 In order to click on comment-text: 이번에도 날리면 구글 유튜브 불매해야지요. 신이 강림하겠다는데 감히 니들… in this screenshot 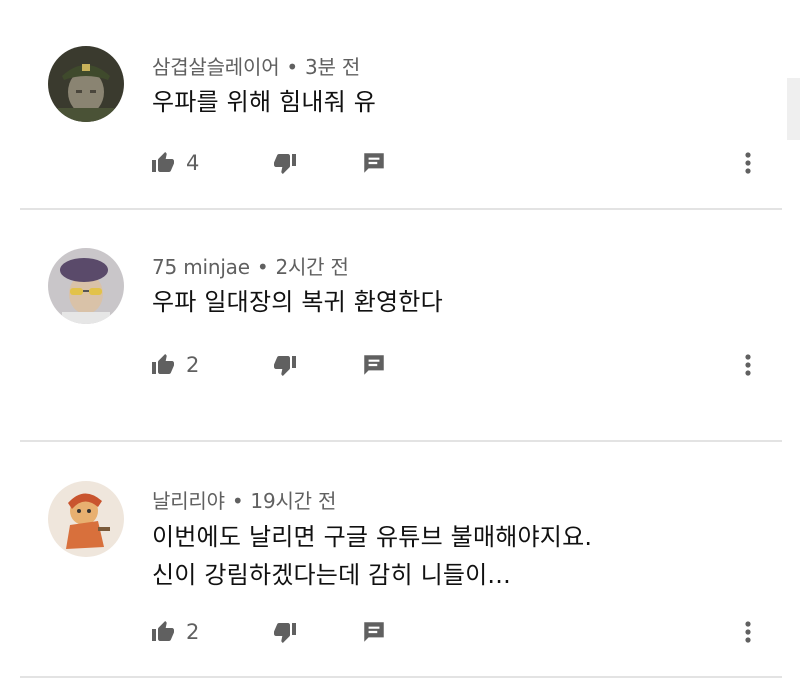, I will do `click(372, 556)`.